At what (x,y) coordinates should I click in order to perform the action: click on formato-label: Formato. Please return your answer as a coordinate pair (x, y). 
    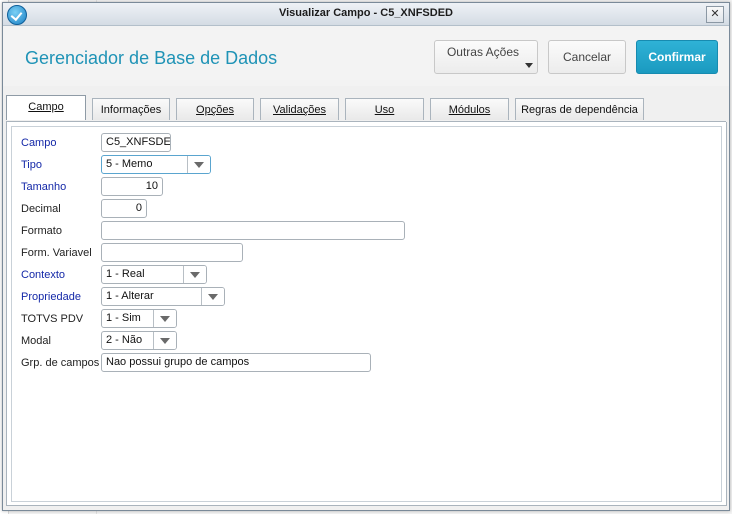
    Looking at the image, I should click on (41, 231).